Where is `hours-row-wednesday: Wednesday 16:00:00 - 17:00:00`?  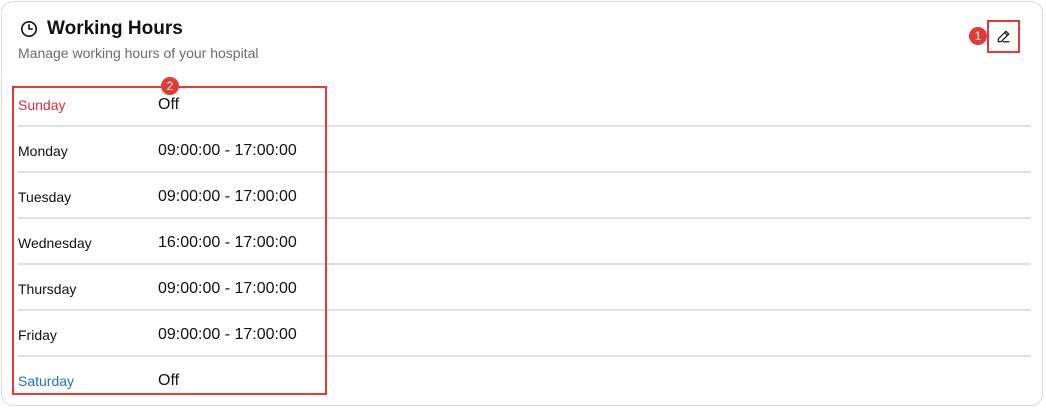 hours-row-wednesday: Wednesday 16:00:00 - 17:00:00 is located at coordinates (524, 242).